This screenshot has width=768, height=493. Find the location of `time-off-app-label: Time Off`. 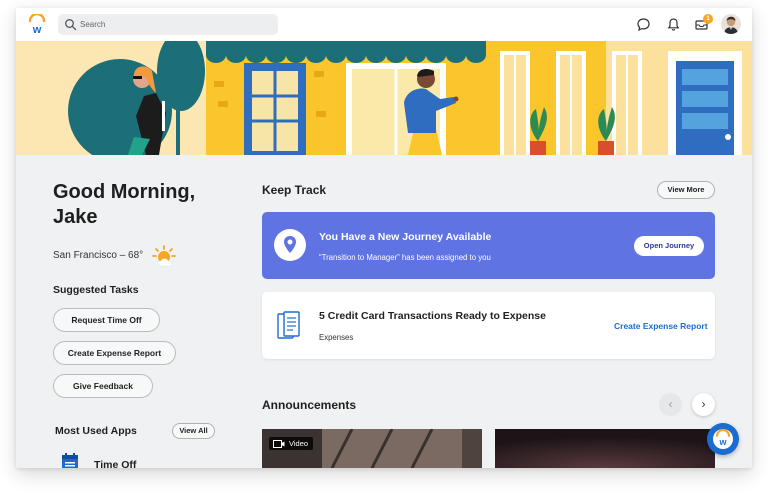

time-off-app-label: Time Off is located at coordinates (115, 463).